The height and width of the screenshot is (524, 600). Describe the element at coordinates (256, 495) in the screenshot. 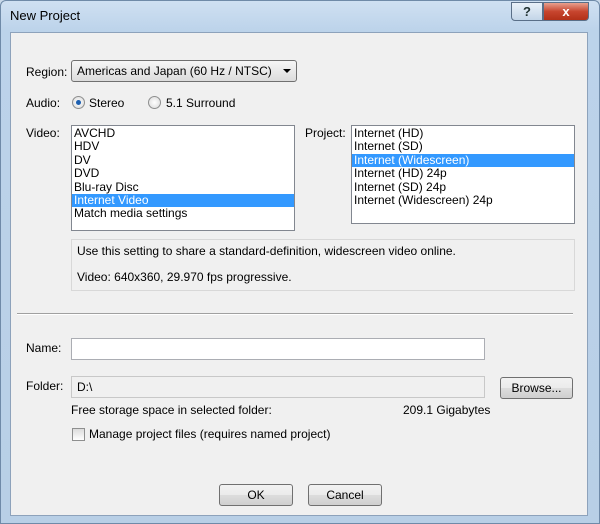

I see `ok-button: OK` at that location.